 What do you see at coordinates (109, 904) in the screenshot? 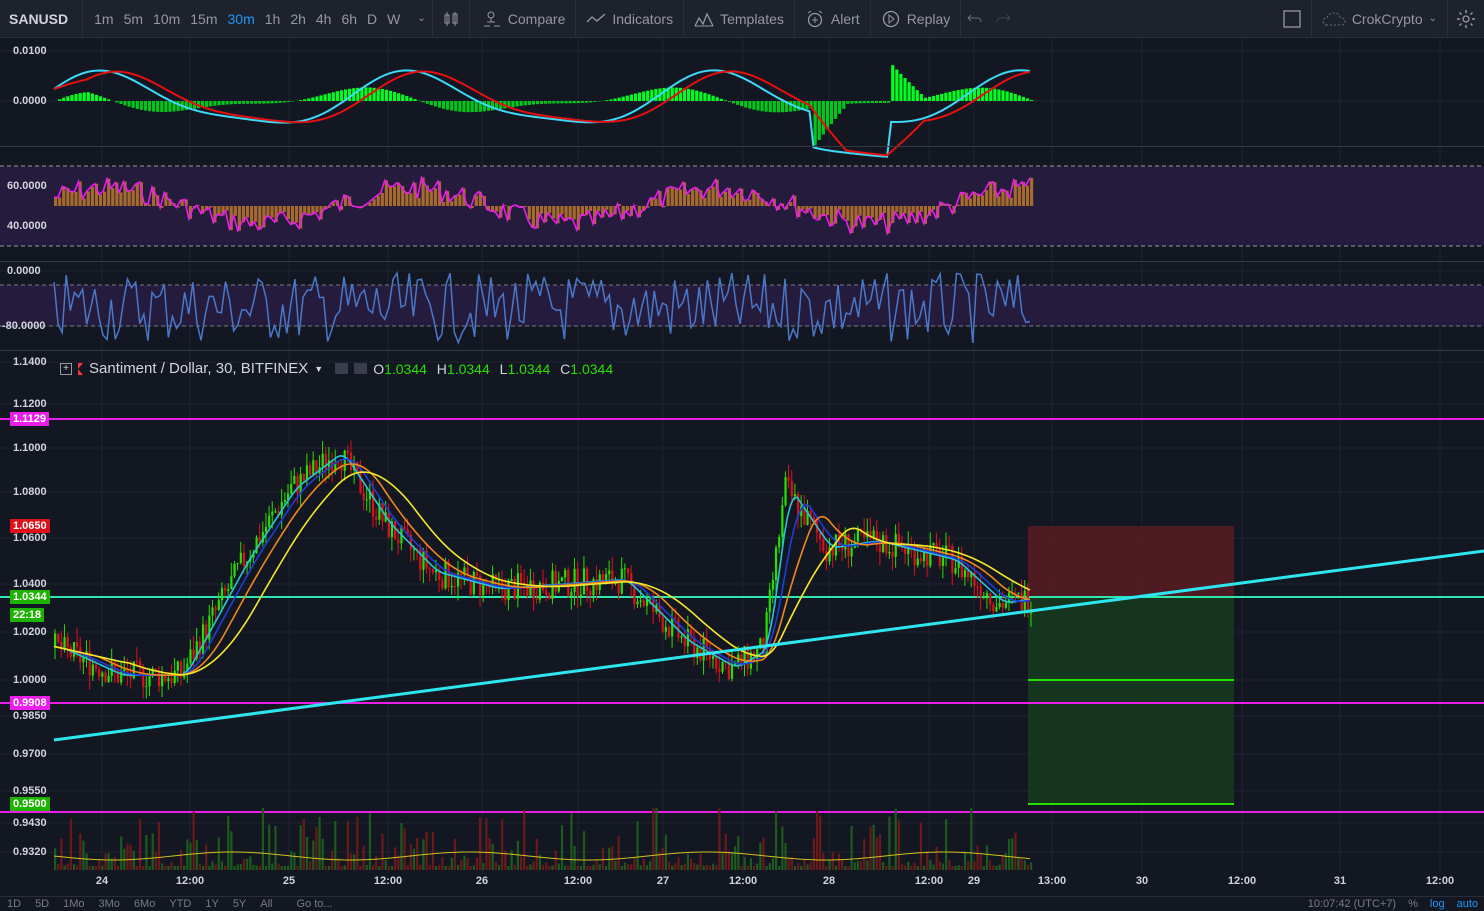
I see `range-3mo: 3Mo` at bounding box center [109, 904].